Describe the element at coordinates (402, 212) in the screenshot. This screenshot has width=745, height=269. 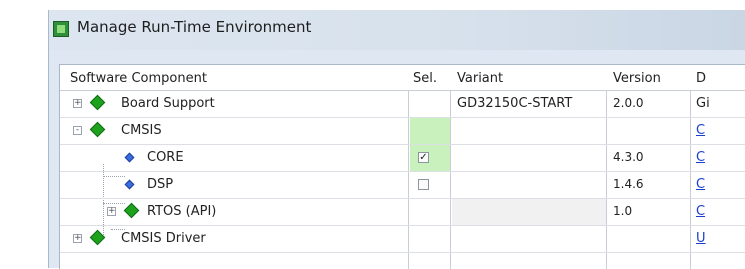
I see `component-row-rtos-api: + RTOS (API) 1.0 C` at that location.